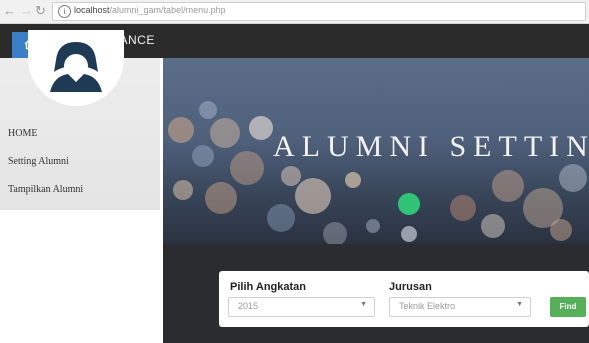 The width and height of the screenshot is (589, 343). What do you see at coordinates (427, 306) in the screenshot?
I see `jurusan-selected-value: Teknik Elektro` at bounding box center [427, 306].